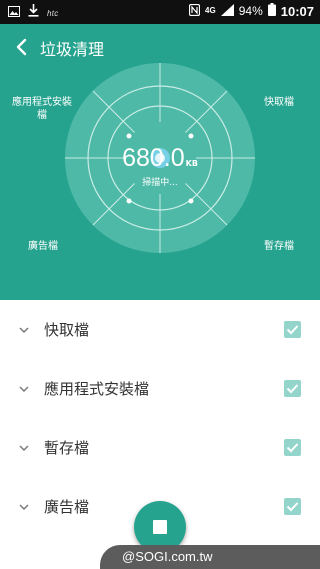 The width and height of the screenshot is (320, 569). I want to click on battery-icon, so click(271, 11).